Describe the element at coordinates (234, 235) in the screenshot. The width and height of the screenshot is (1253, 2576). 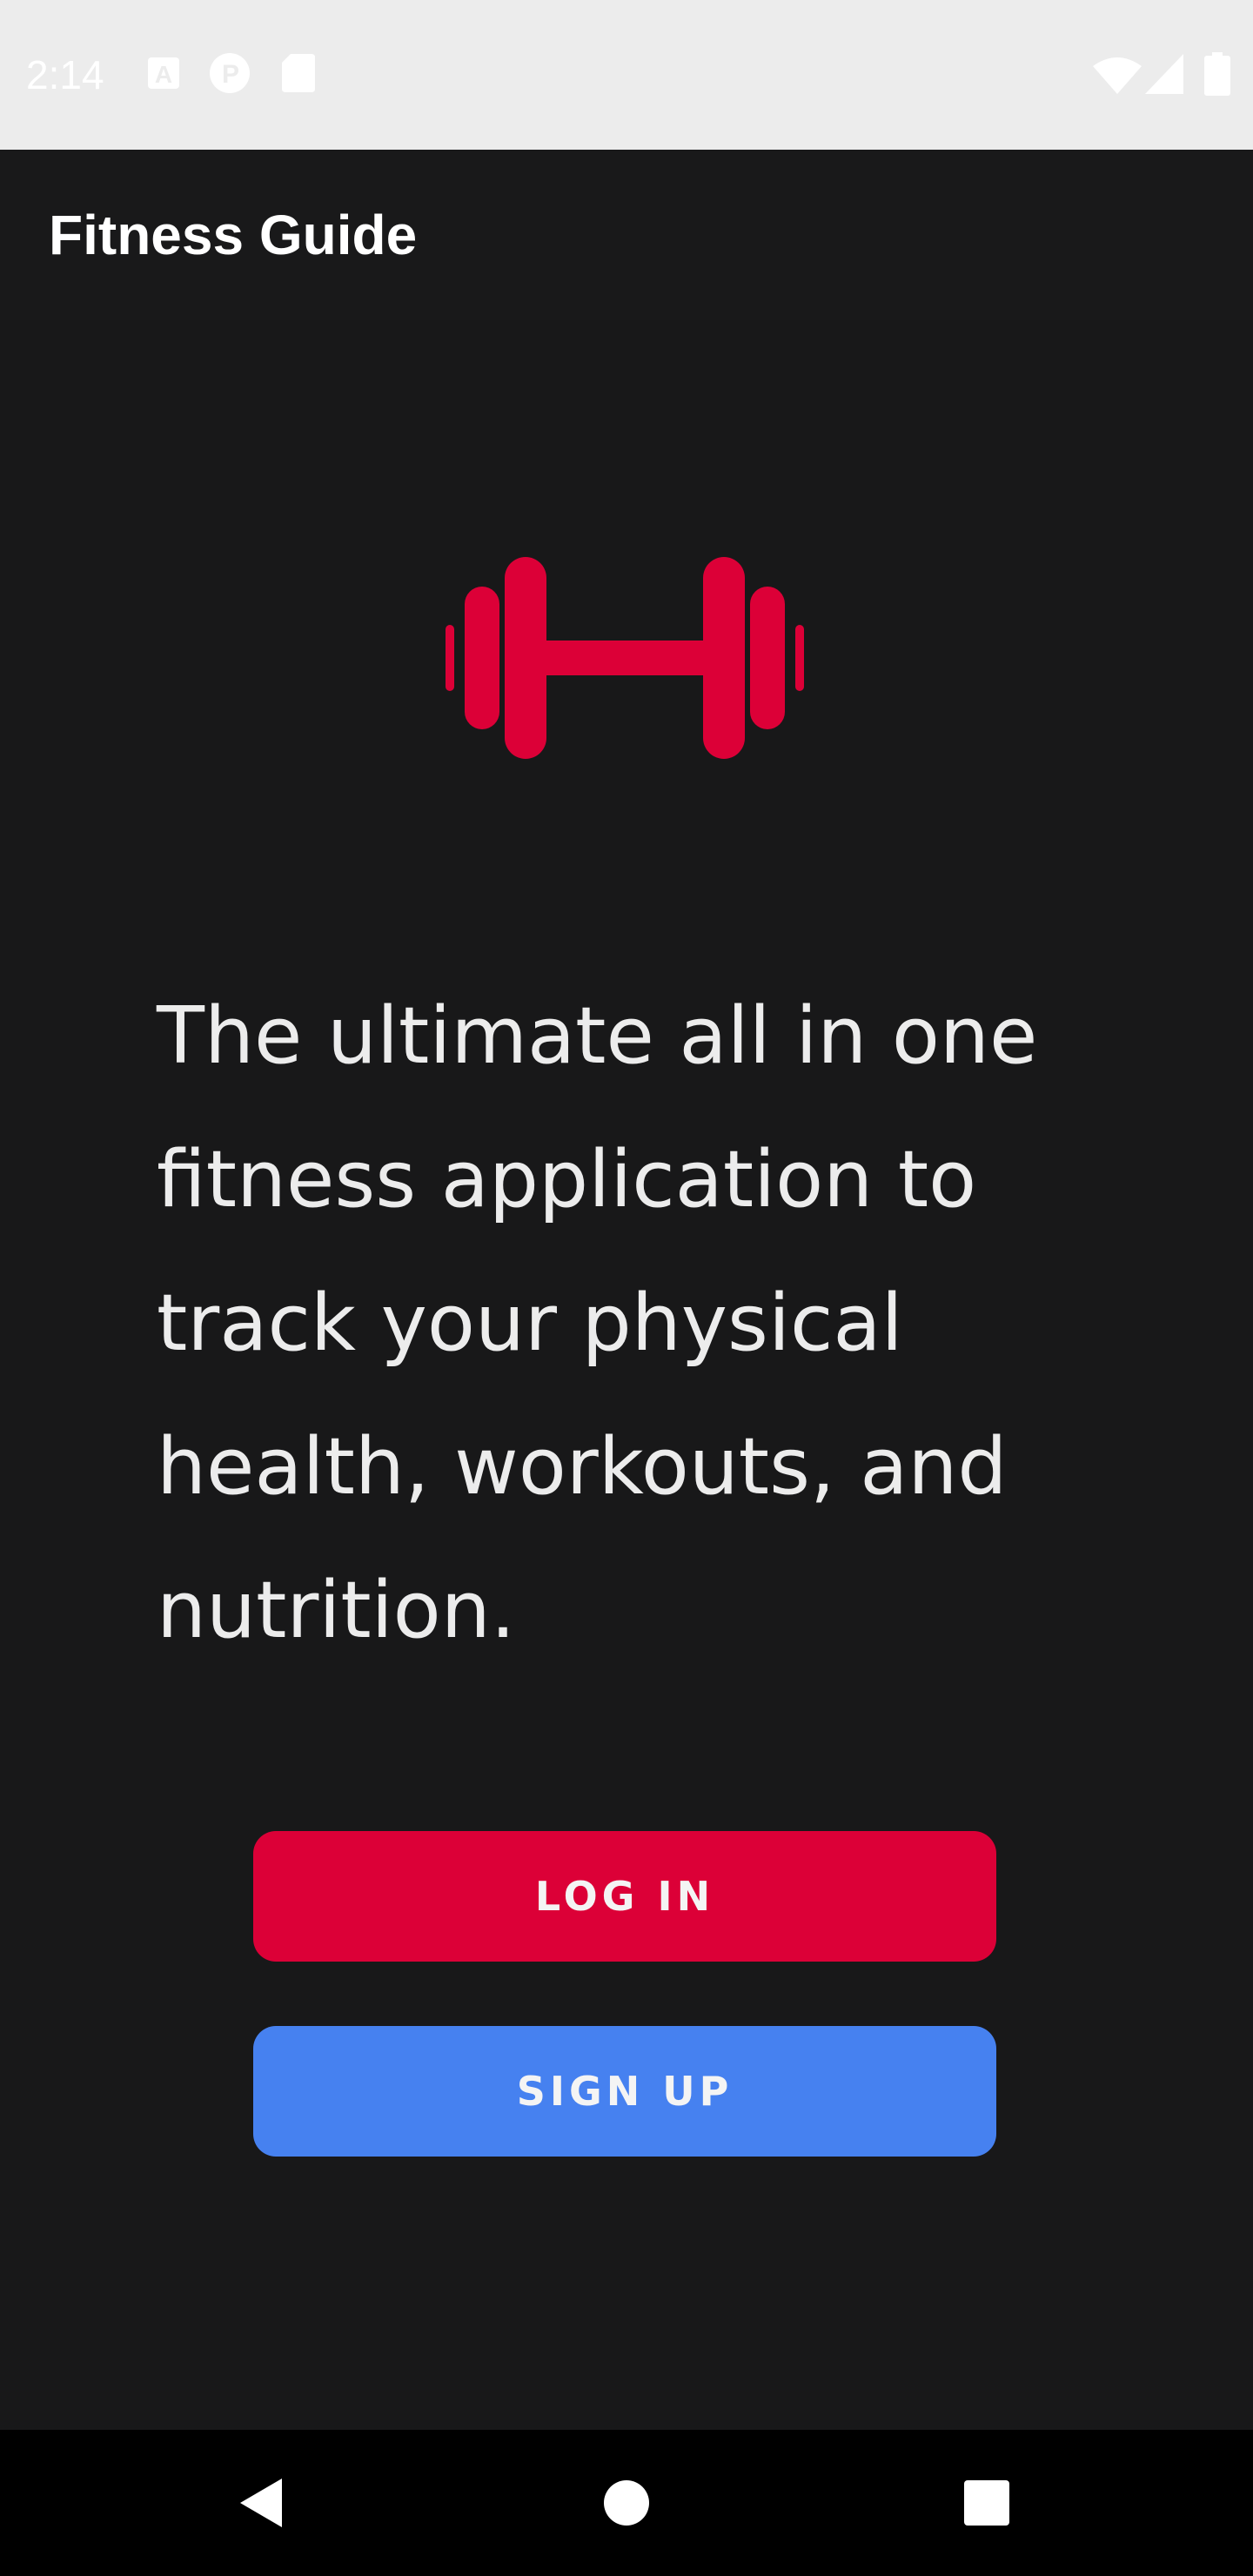
I see `app-title: Fitness Guide` at that location.